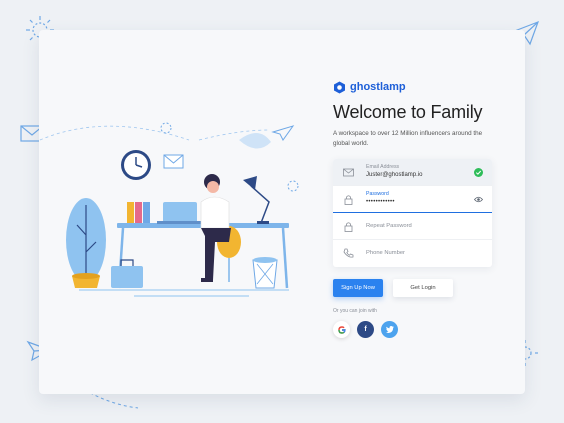  I want to click on repeat-password-placeholder: Repeat Password, so click(389, 226).